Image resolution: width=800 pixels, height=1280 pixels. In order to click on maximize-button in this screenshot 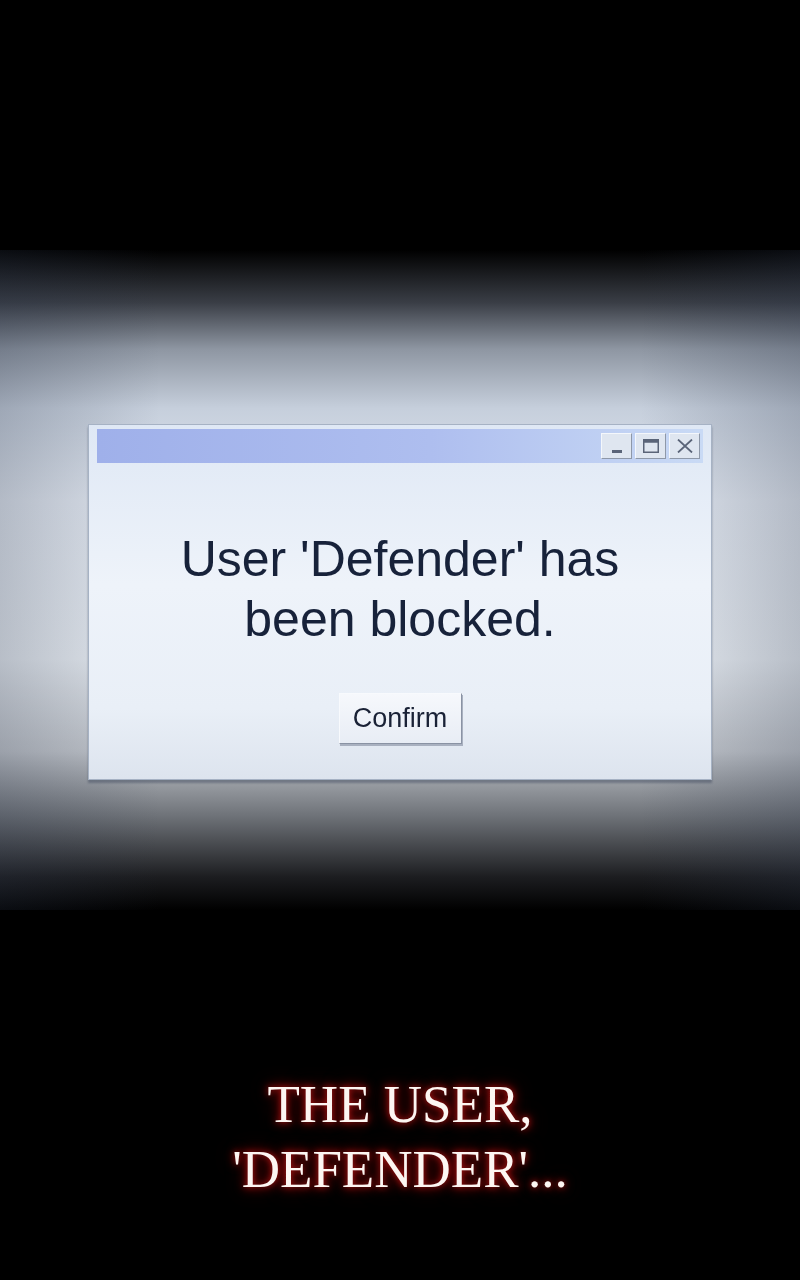, I will do `click(650, 446)`.